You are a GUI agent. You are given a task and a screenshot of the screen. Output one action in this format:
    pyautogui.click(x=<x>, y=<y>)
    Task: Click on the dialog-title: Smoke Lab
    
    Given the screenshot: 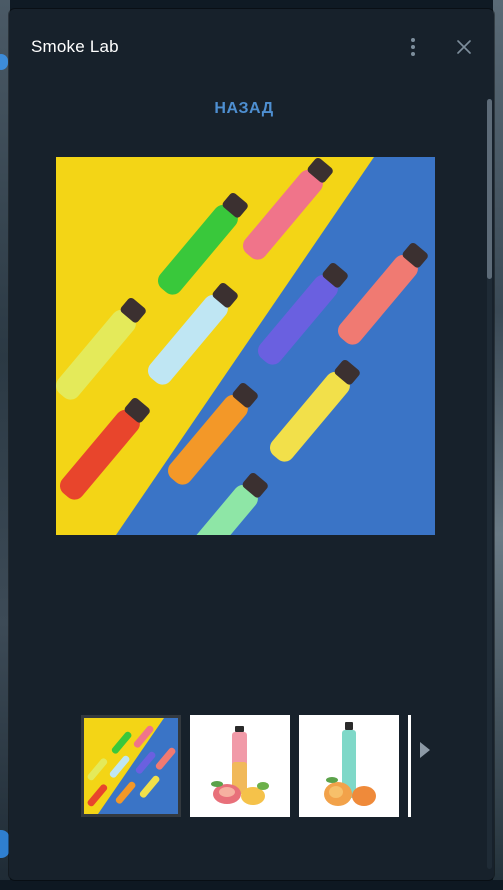 What is the action you would take?
    pyautogui.click(x=75, y=46)
    